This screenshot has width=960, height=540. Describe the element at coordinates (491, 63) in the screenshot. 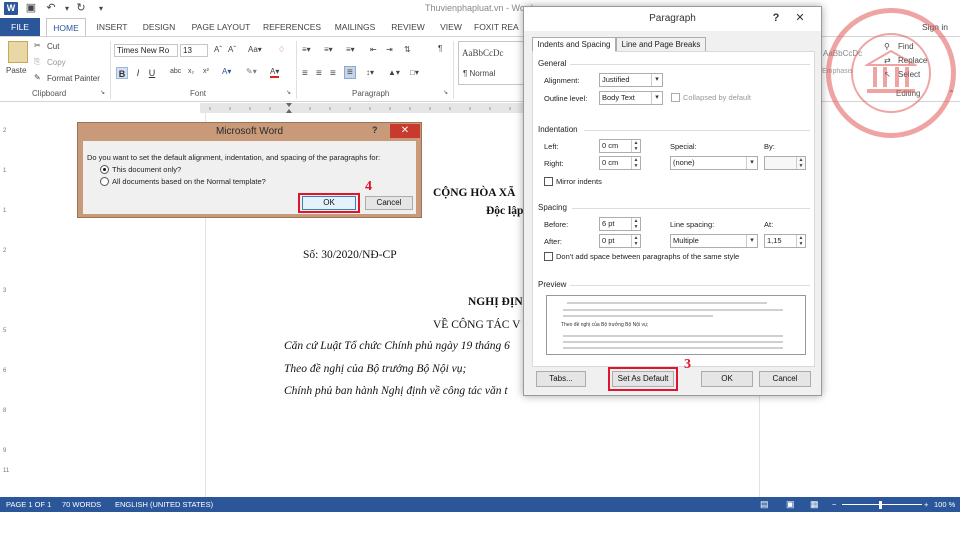

I see `style-normal-tile: AaBbCcDc ¶ Normal` at that location.